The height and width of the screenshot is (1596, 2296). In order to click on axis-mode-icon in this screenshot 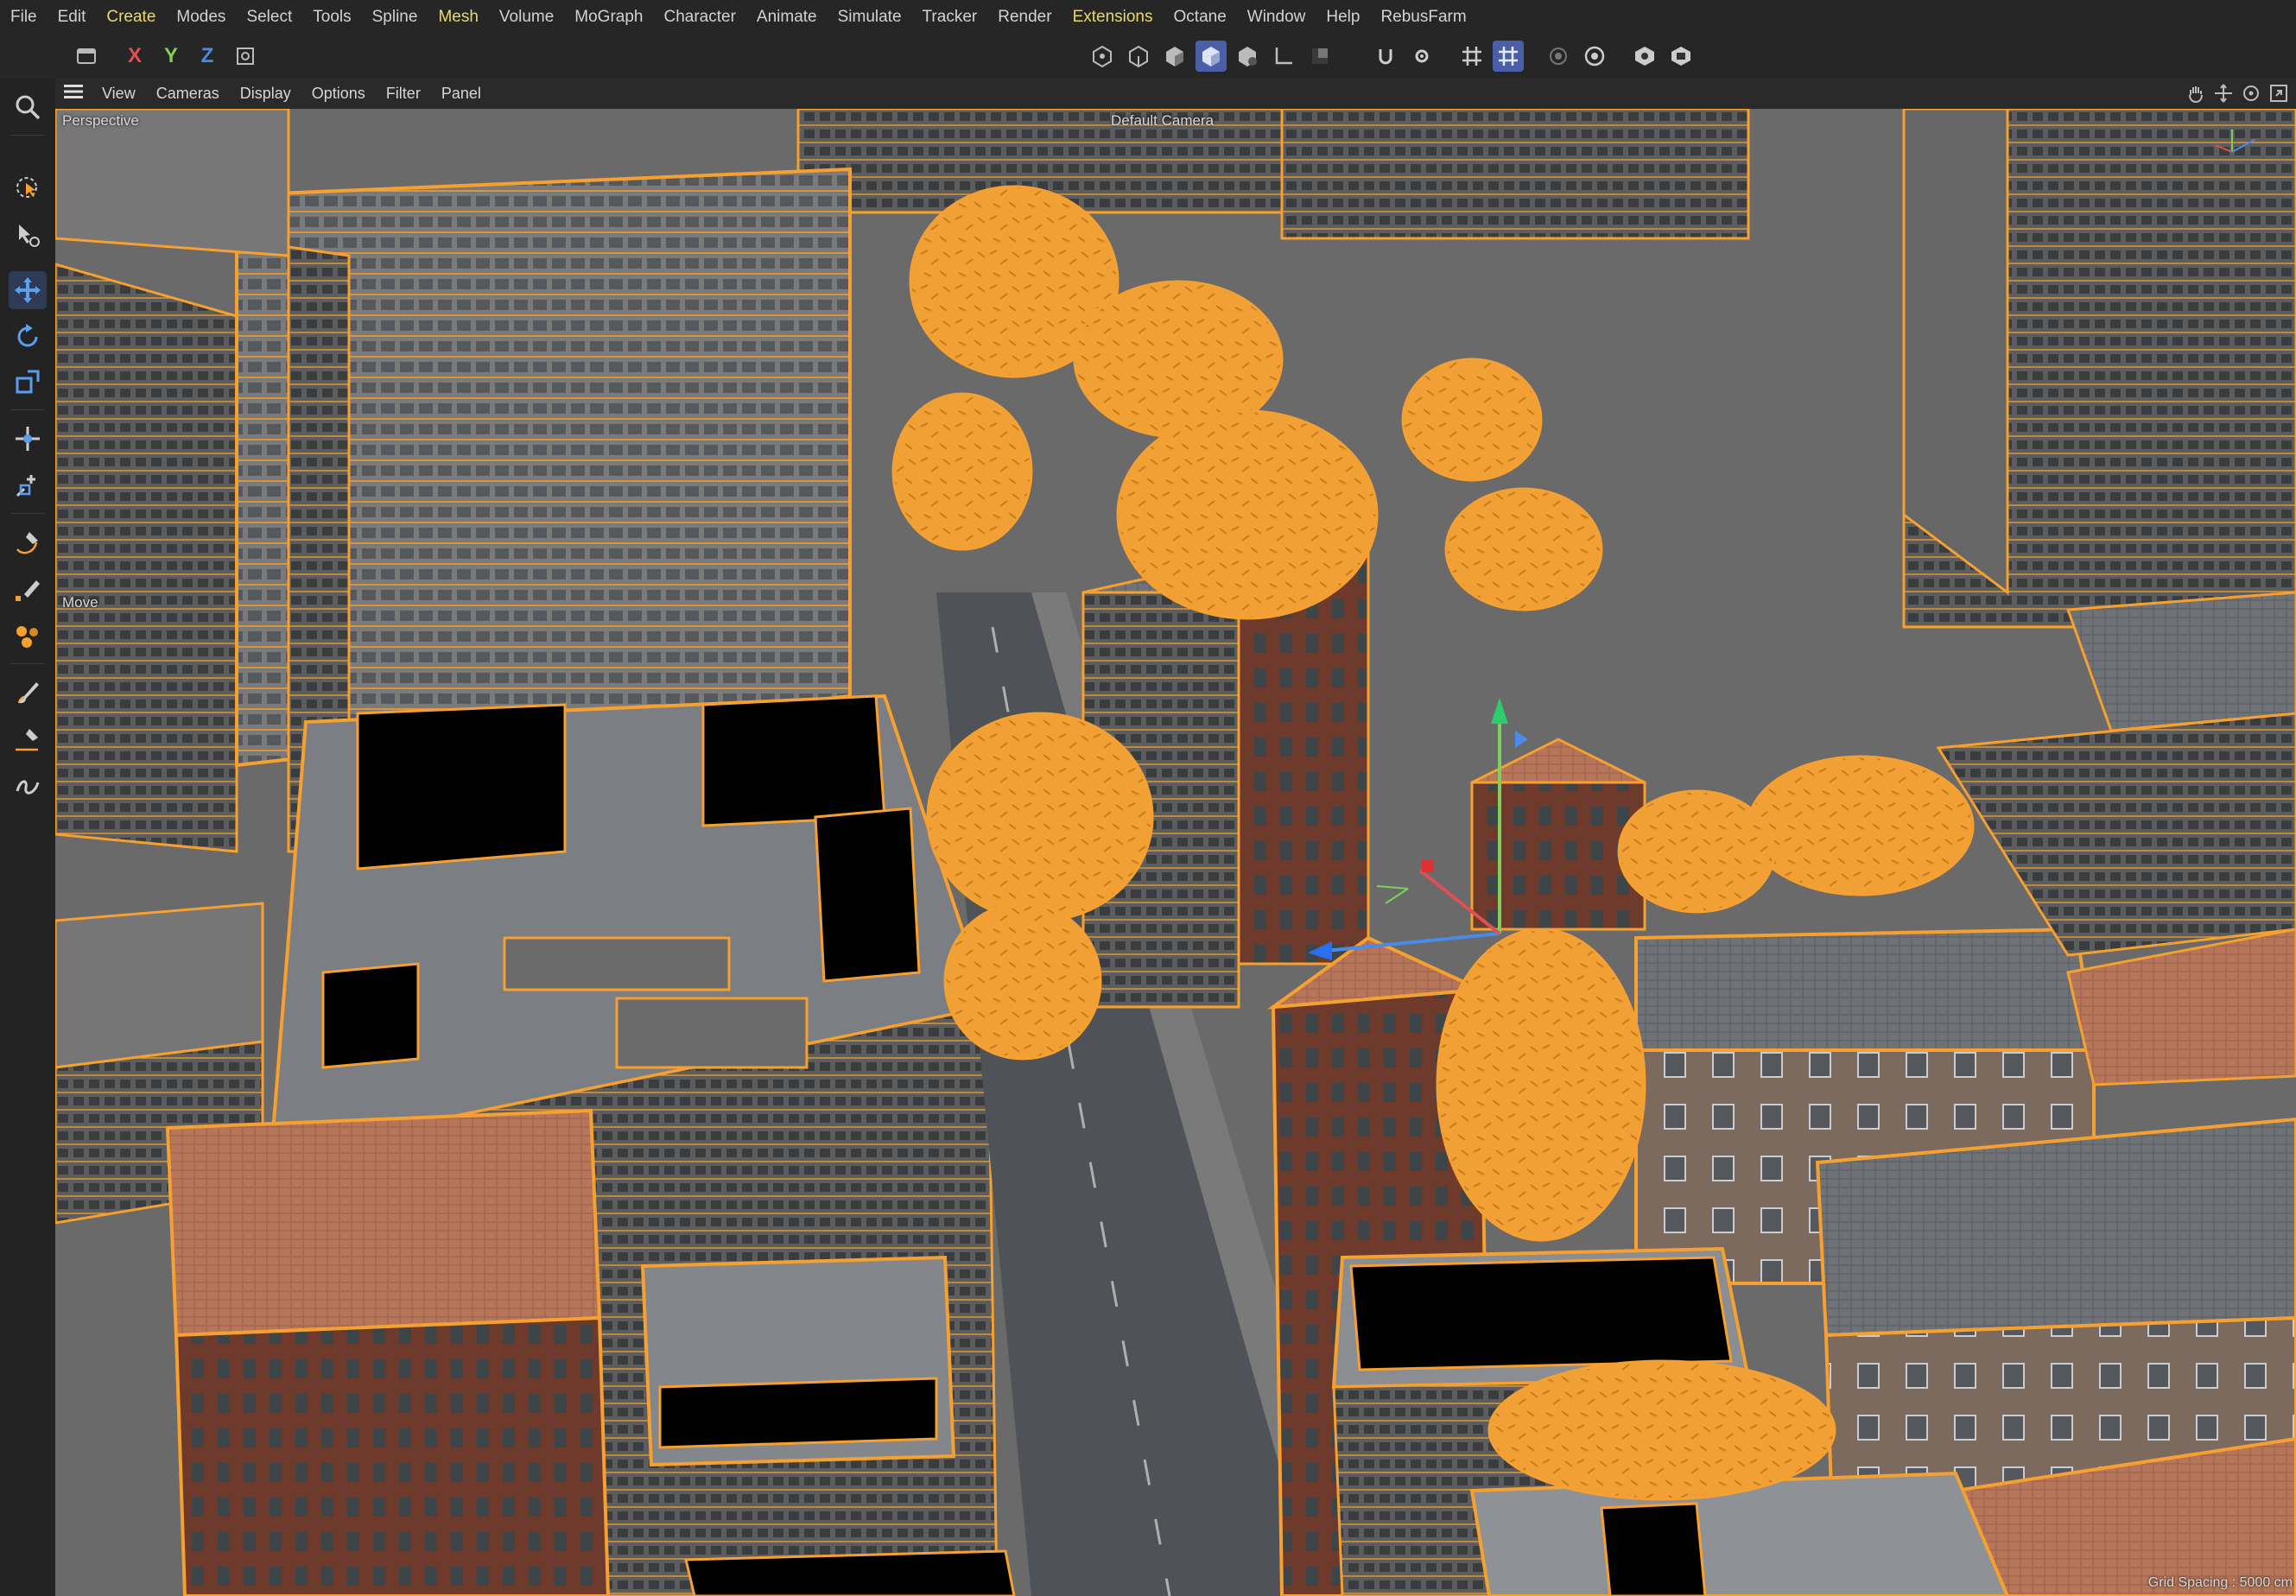, I will do `click(1283, 56)`.